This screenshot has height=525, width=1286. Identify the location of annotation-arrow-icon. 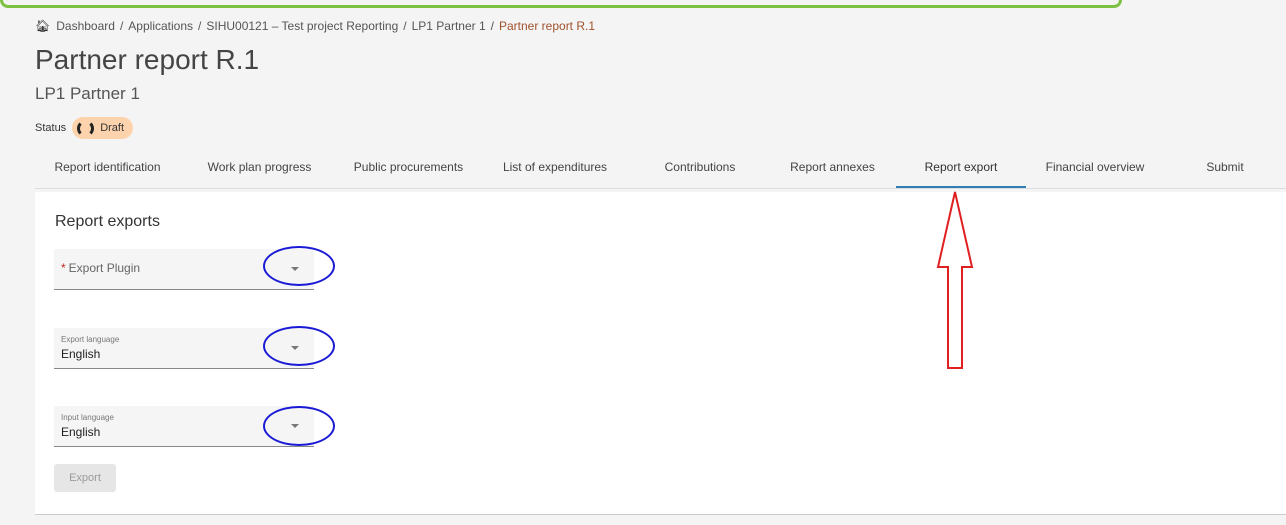
(955, 280).